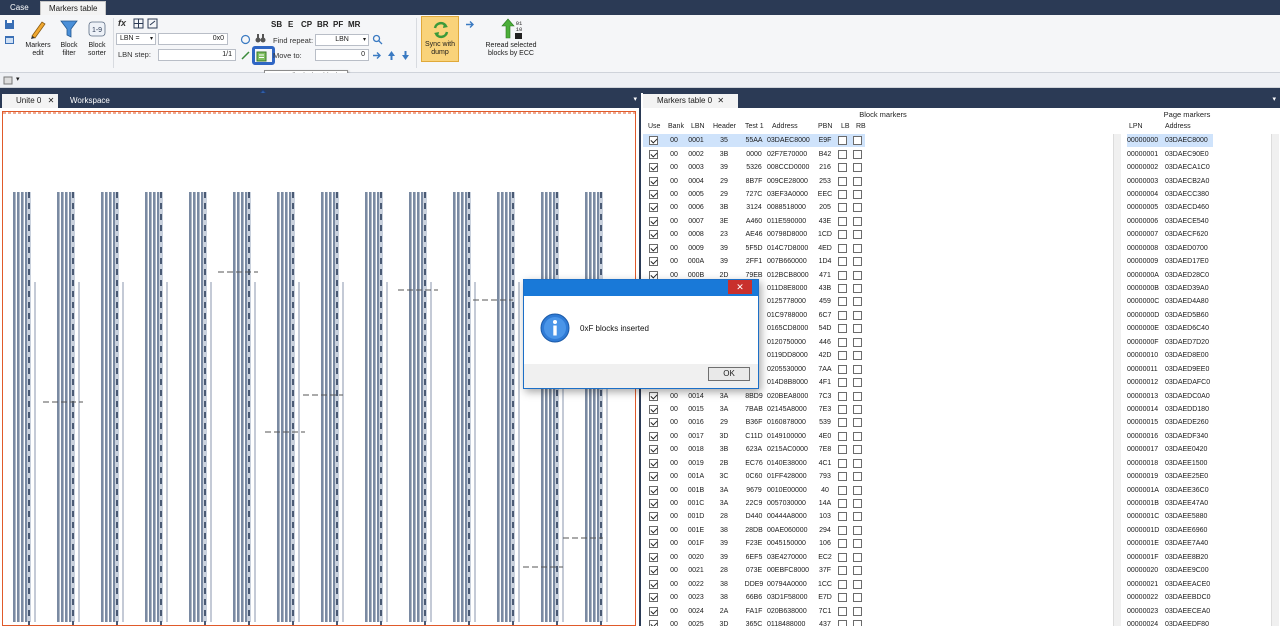  Describe the element at coordinates (754, 180) in the screenshot. I see `table-row: 00 0004 29 8B7F 009CE28000 253` at that location.